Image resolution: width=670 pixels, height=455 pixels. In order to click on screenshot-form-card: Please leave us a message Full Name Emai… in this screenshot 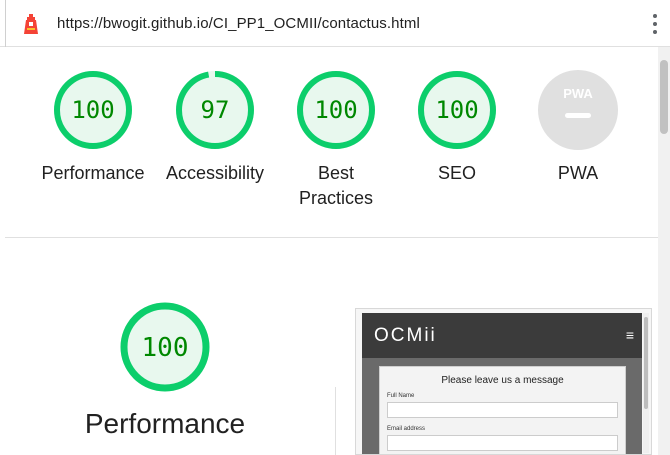, I will do `click(502, 410)`.